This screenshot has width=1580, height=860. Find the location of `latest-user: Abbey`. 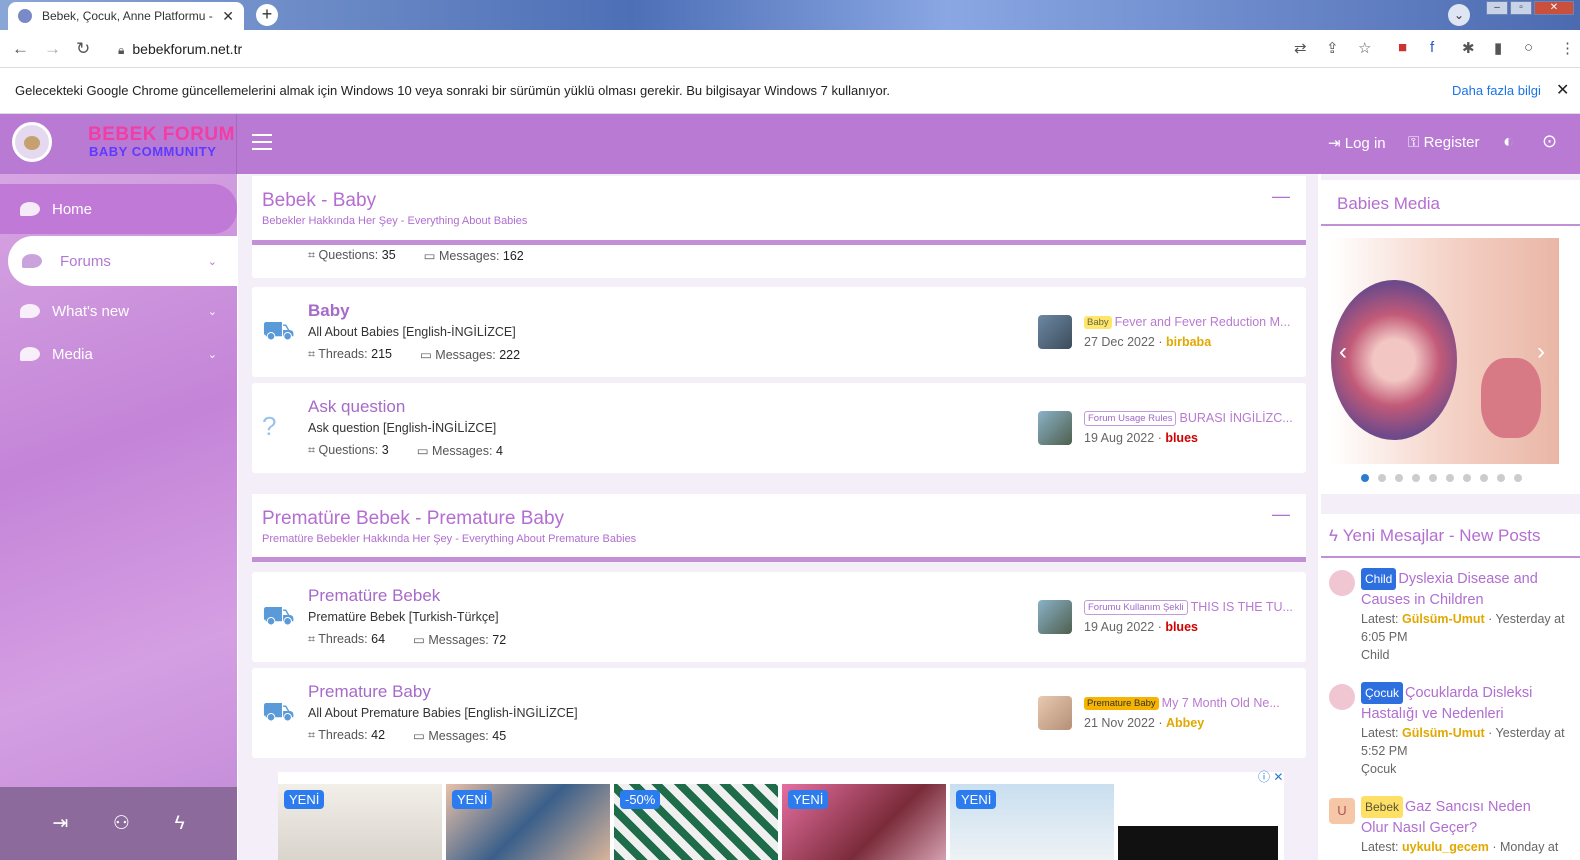

latest-user: Abbey is located at coordinates (1185, 723).